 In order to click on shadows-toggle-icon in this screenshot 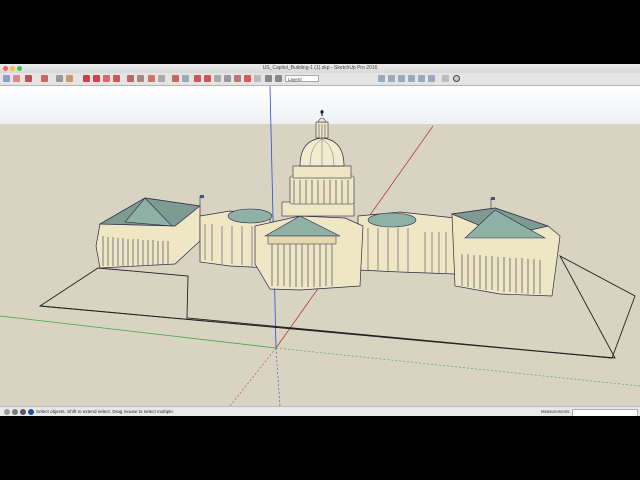, I will do `click(456, 78)`.